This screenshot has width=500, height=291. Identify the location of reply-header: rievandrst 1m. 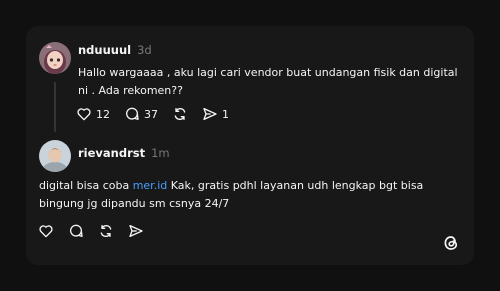
(124, 153).